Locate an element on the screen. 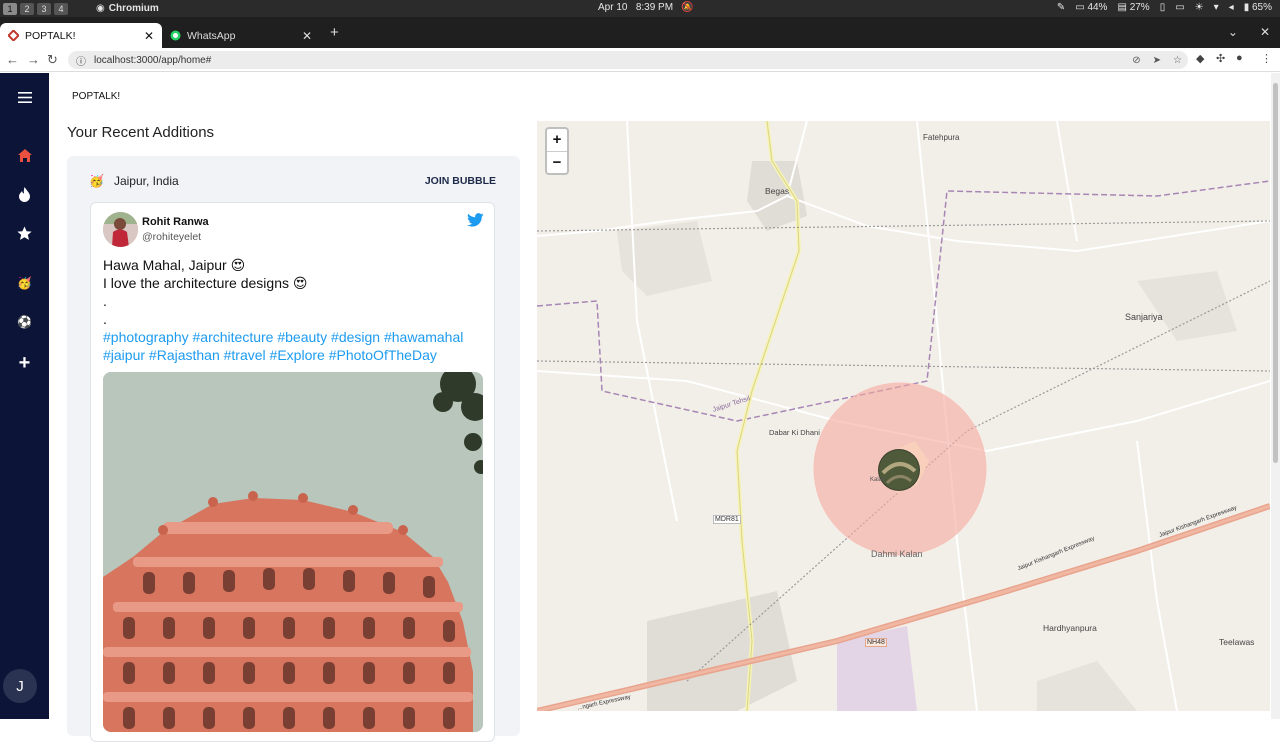 The image size is (1280, 742). tab-search-icon: ⌄ is located at coordinates (1233, 32).